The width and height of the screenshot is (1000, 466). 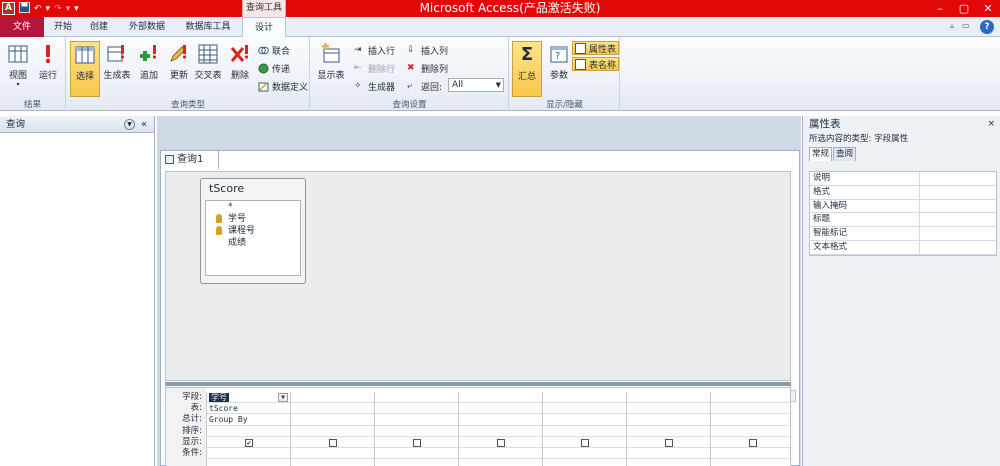 What do you see at coordinates (845, 154) in the screenshot?
I see `tab-lookup: 查阅` at bounding box center [845, 154].